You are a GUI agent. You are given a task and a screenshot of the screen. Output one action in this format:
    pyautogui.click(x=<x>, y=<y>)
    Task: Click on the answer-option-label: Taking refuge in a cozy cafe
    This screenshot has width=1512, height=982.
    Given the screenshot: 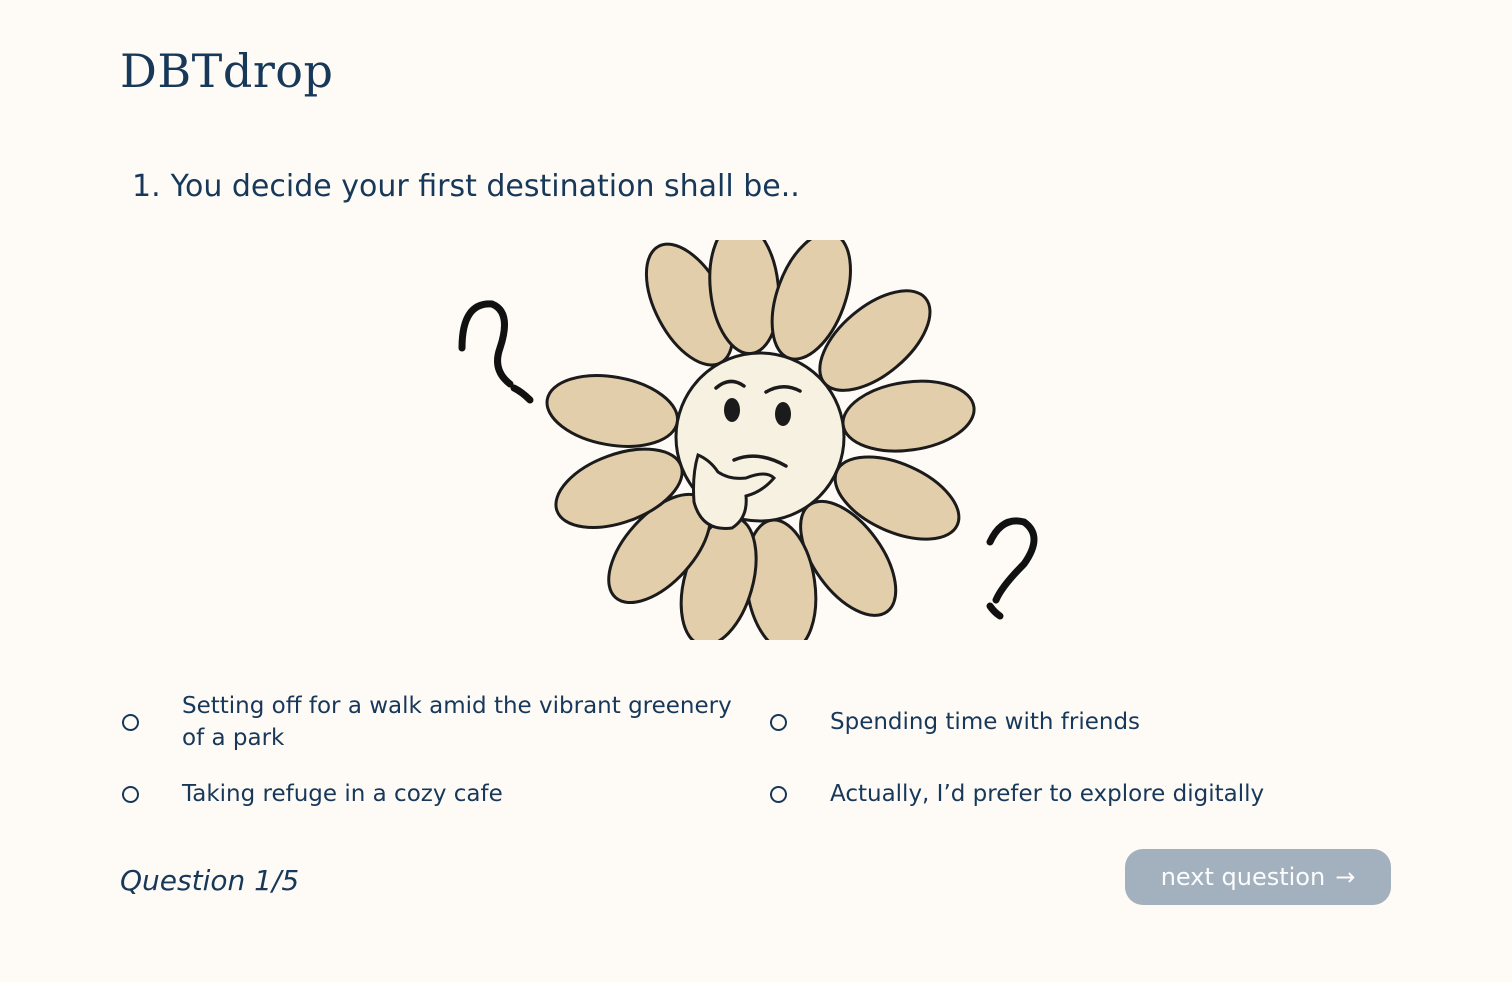 What is the action you would take?
    pyautogui.click(x=342, y=794)
    